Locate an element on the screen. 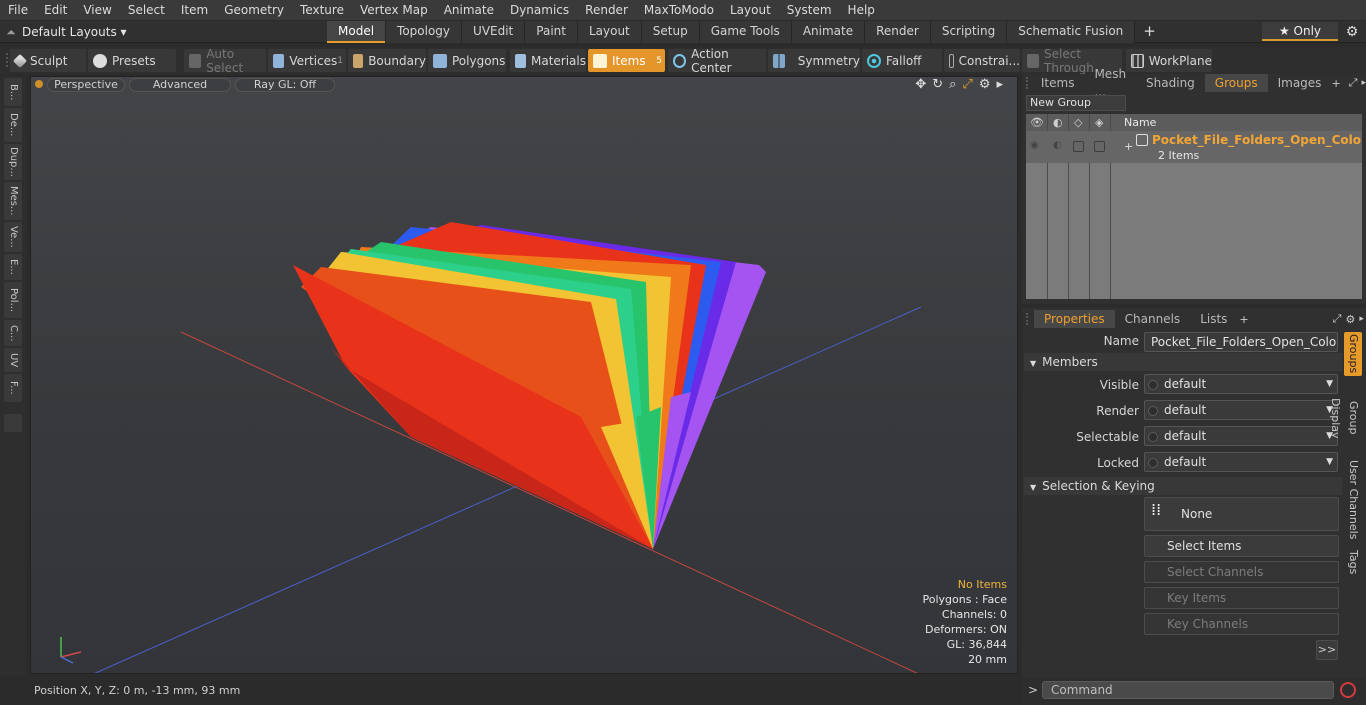  row-visibility-icon: ◉ is located at coordinates (1034, 145).